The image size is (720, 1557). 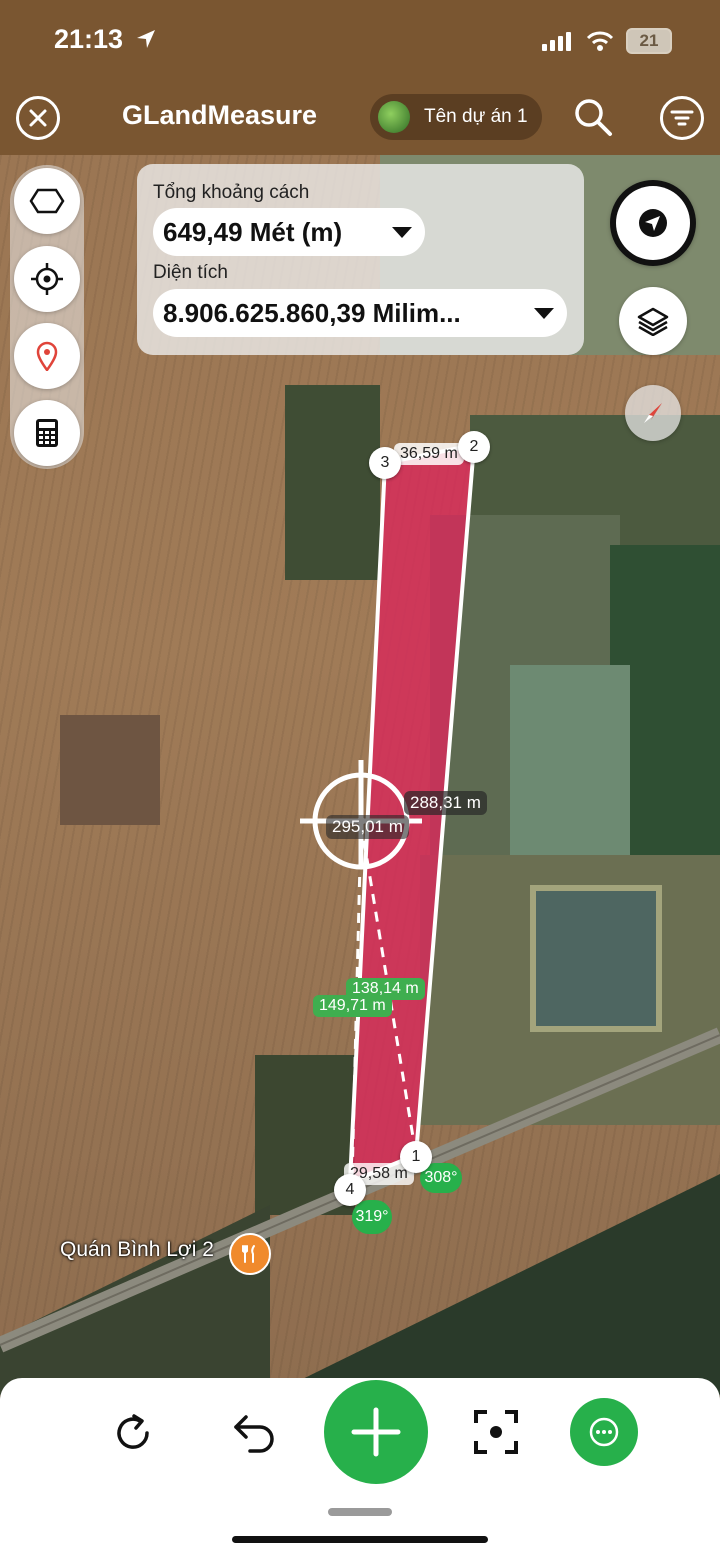 I want to click on filter-menu-icon, so click(x=682, y=118).